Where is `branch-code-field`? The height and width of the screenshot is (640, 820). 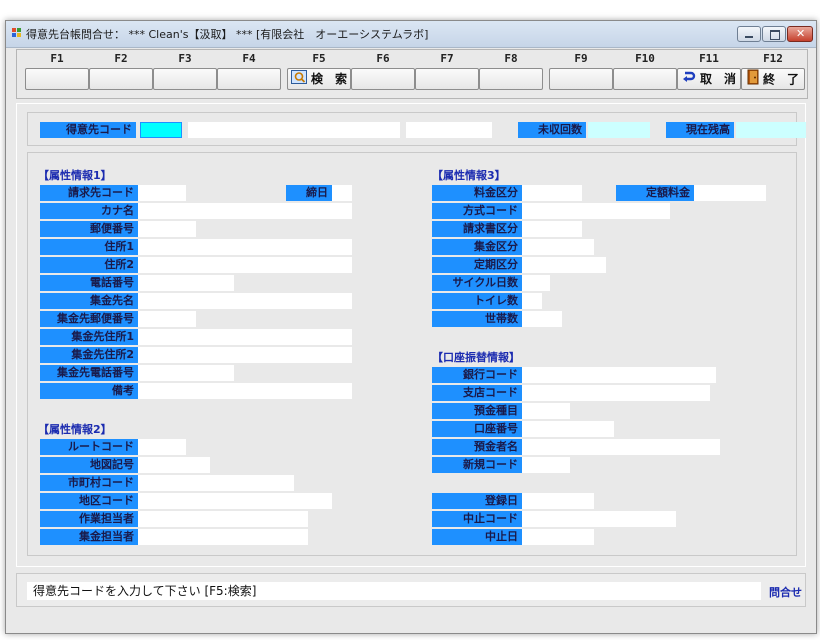 branch-code-field is located at coordinates (616, 393).